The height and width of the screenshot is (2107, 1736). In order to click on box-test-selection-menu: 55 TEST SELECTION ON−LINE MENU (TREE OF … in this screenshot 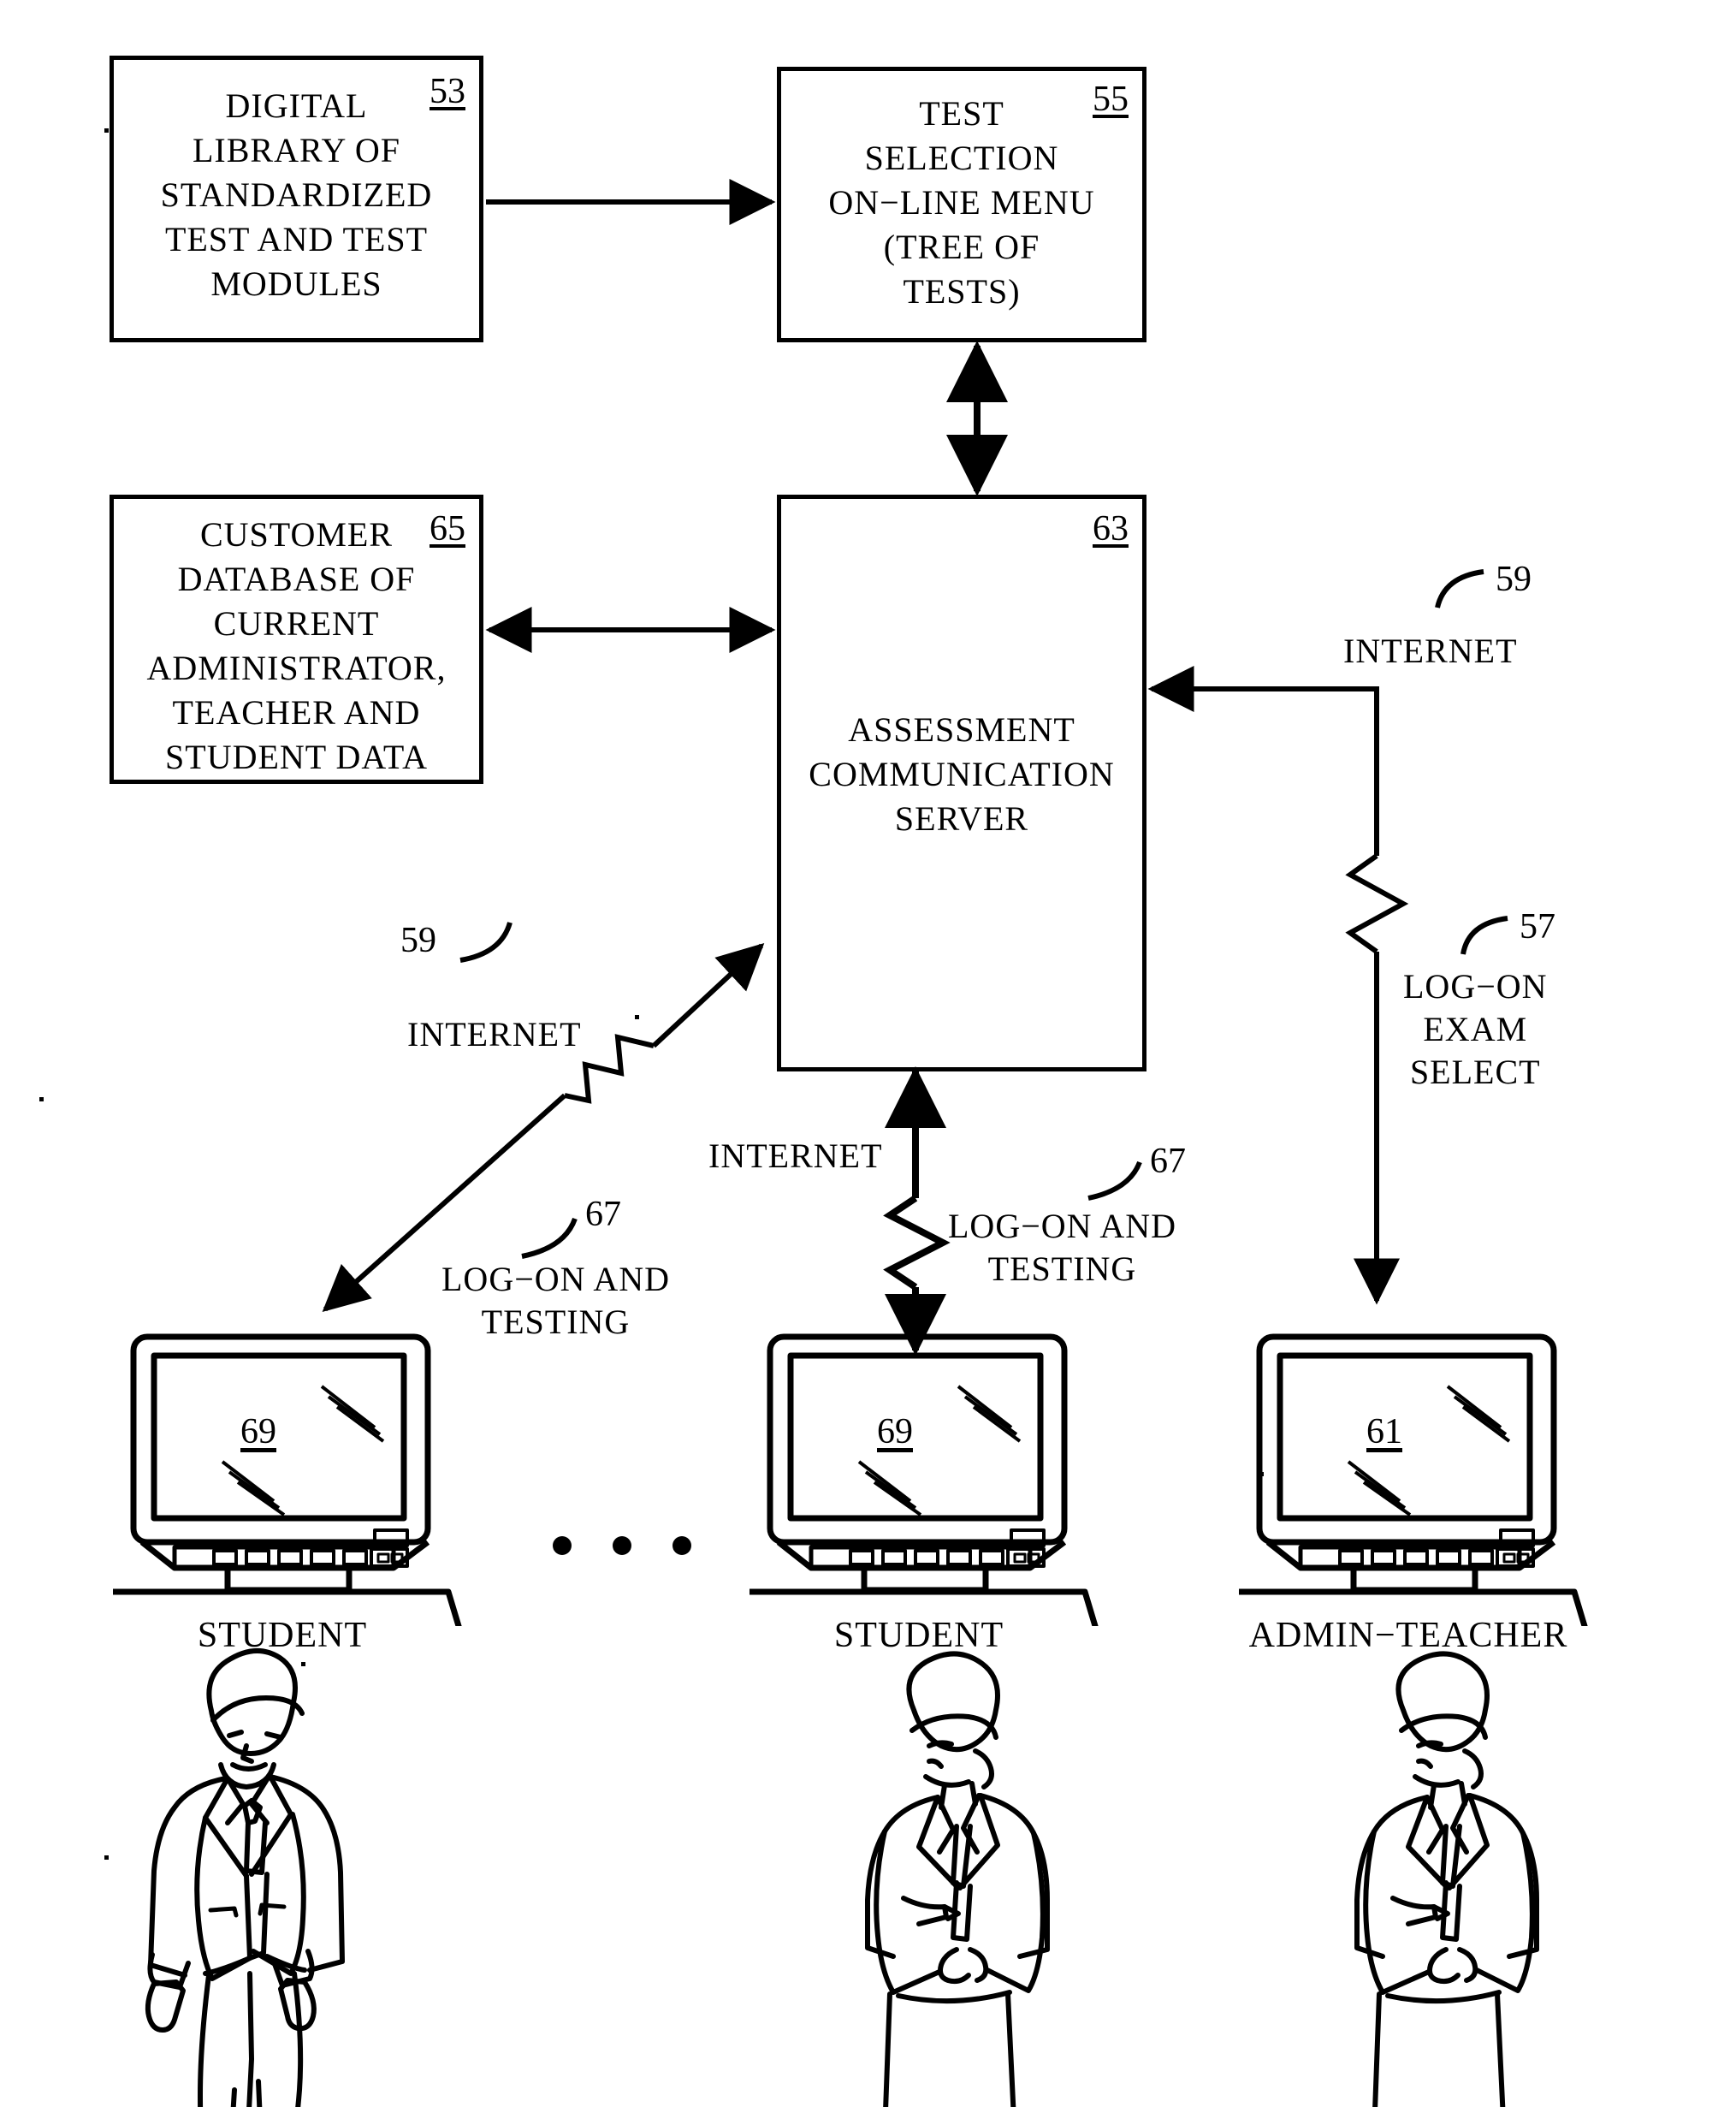, I will do `click(962, 204)`.